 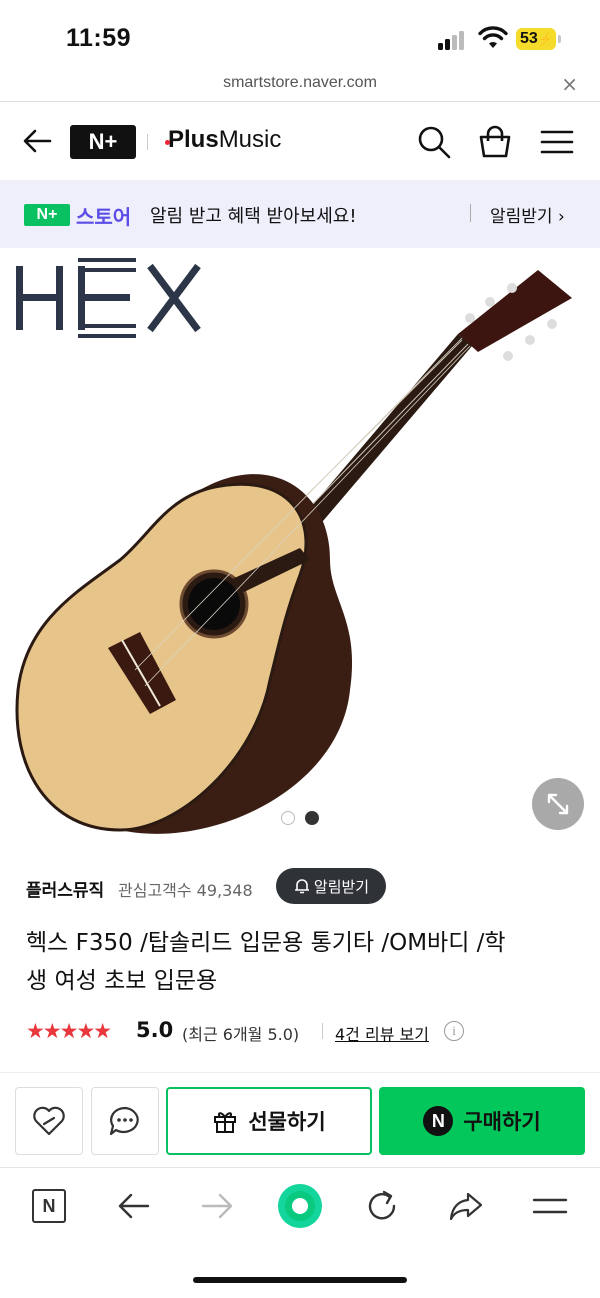 I want to click on seller-followers: 관심고객수 49,348, so click(x=185, y=890).